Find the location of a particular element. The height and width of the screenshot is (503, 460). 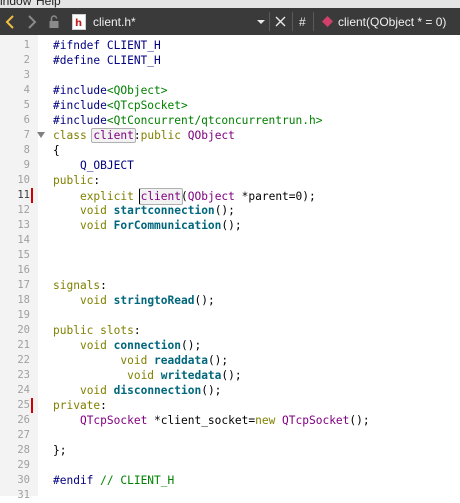

hash-label: # is located at coordinates (302, 21).